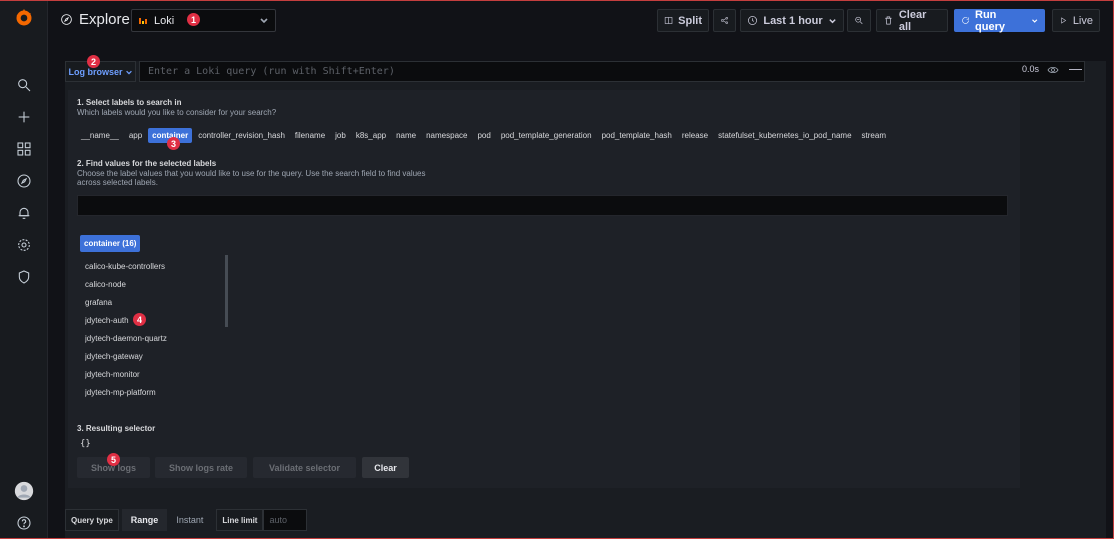  Describe the element at coordinates (668, 20) in the screenshot. I see `split-icon` at that location.